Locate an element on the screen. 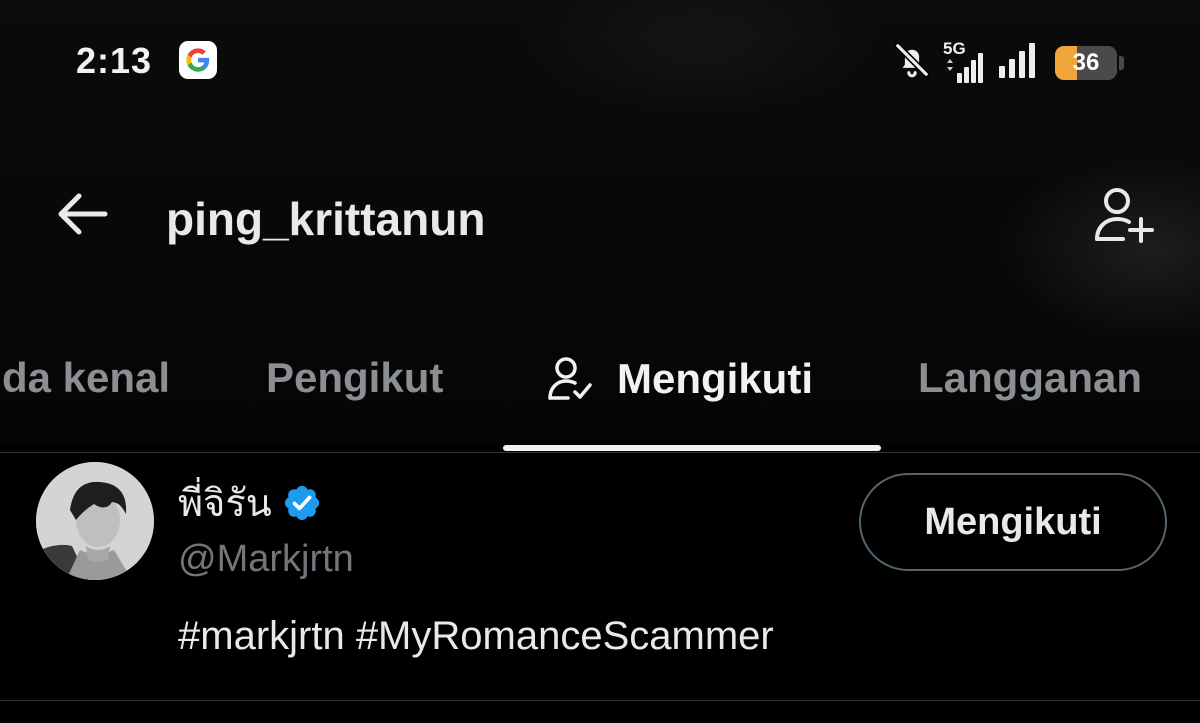 The width and height of the screenshot is (1200, 723). signal-icon is located at coordinates (1020, 62).